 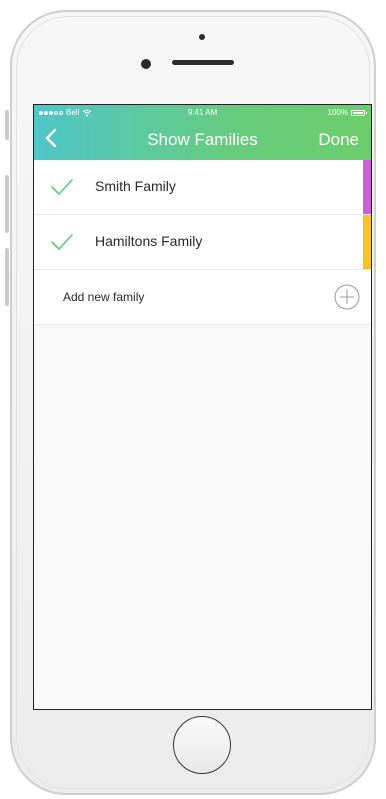 What do you see at coordinates (7, 277) in the screenshot?
I see `volume-down-button` at bounding box center [7, 277].